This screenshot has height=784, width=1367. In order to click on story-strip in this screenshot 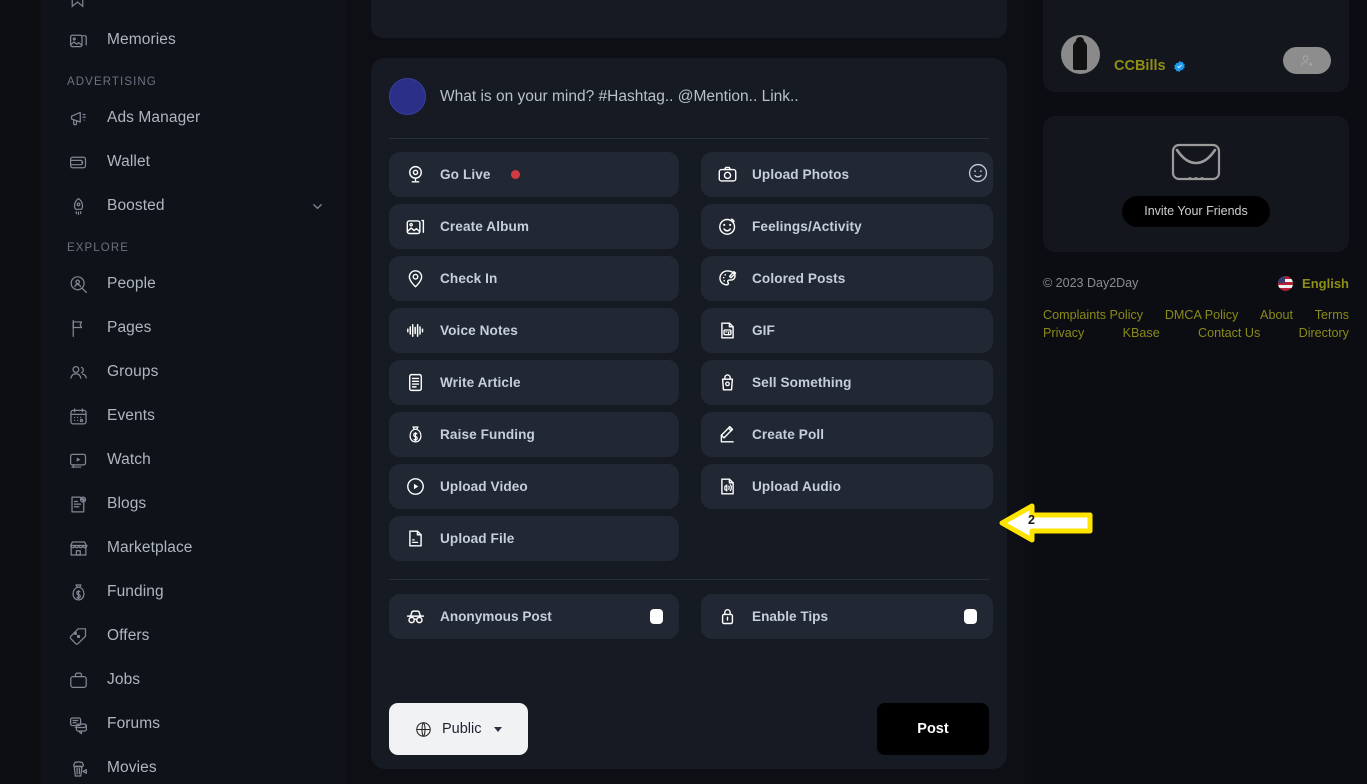, I will do `click(689, 19)`.